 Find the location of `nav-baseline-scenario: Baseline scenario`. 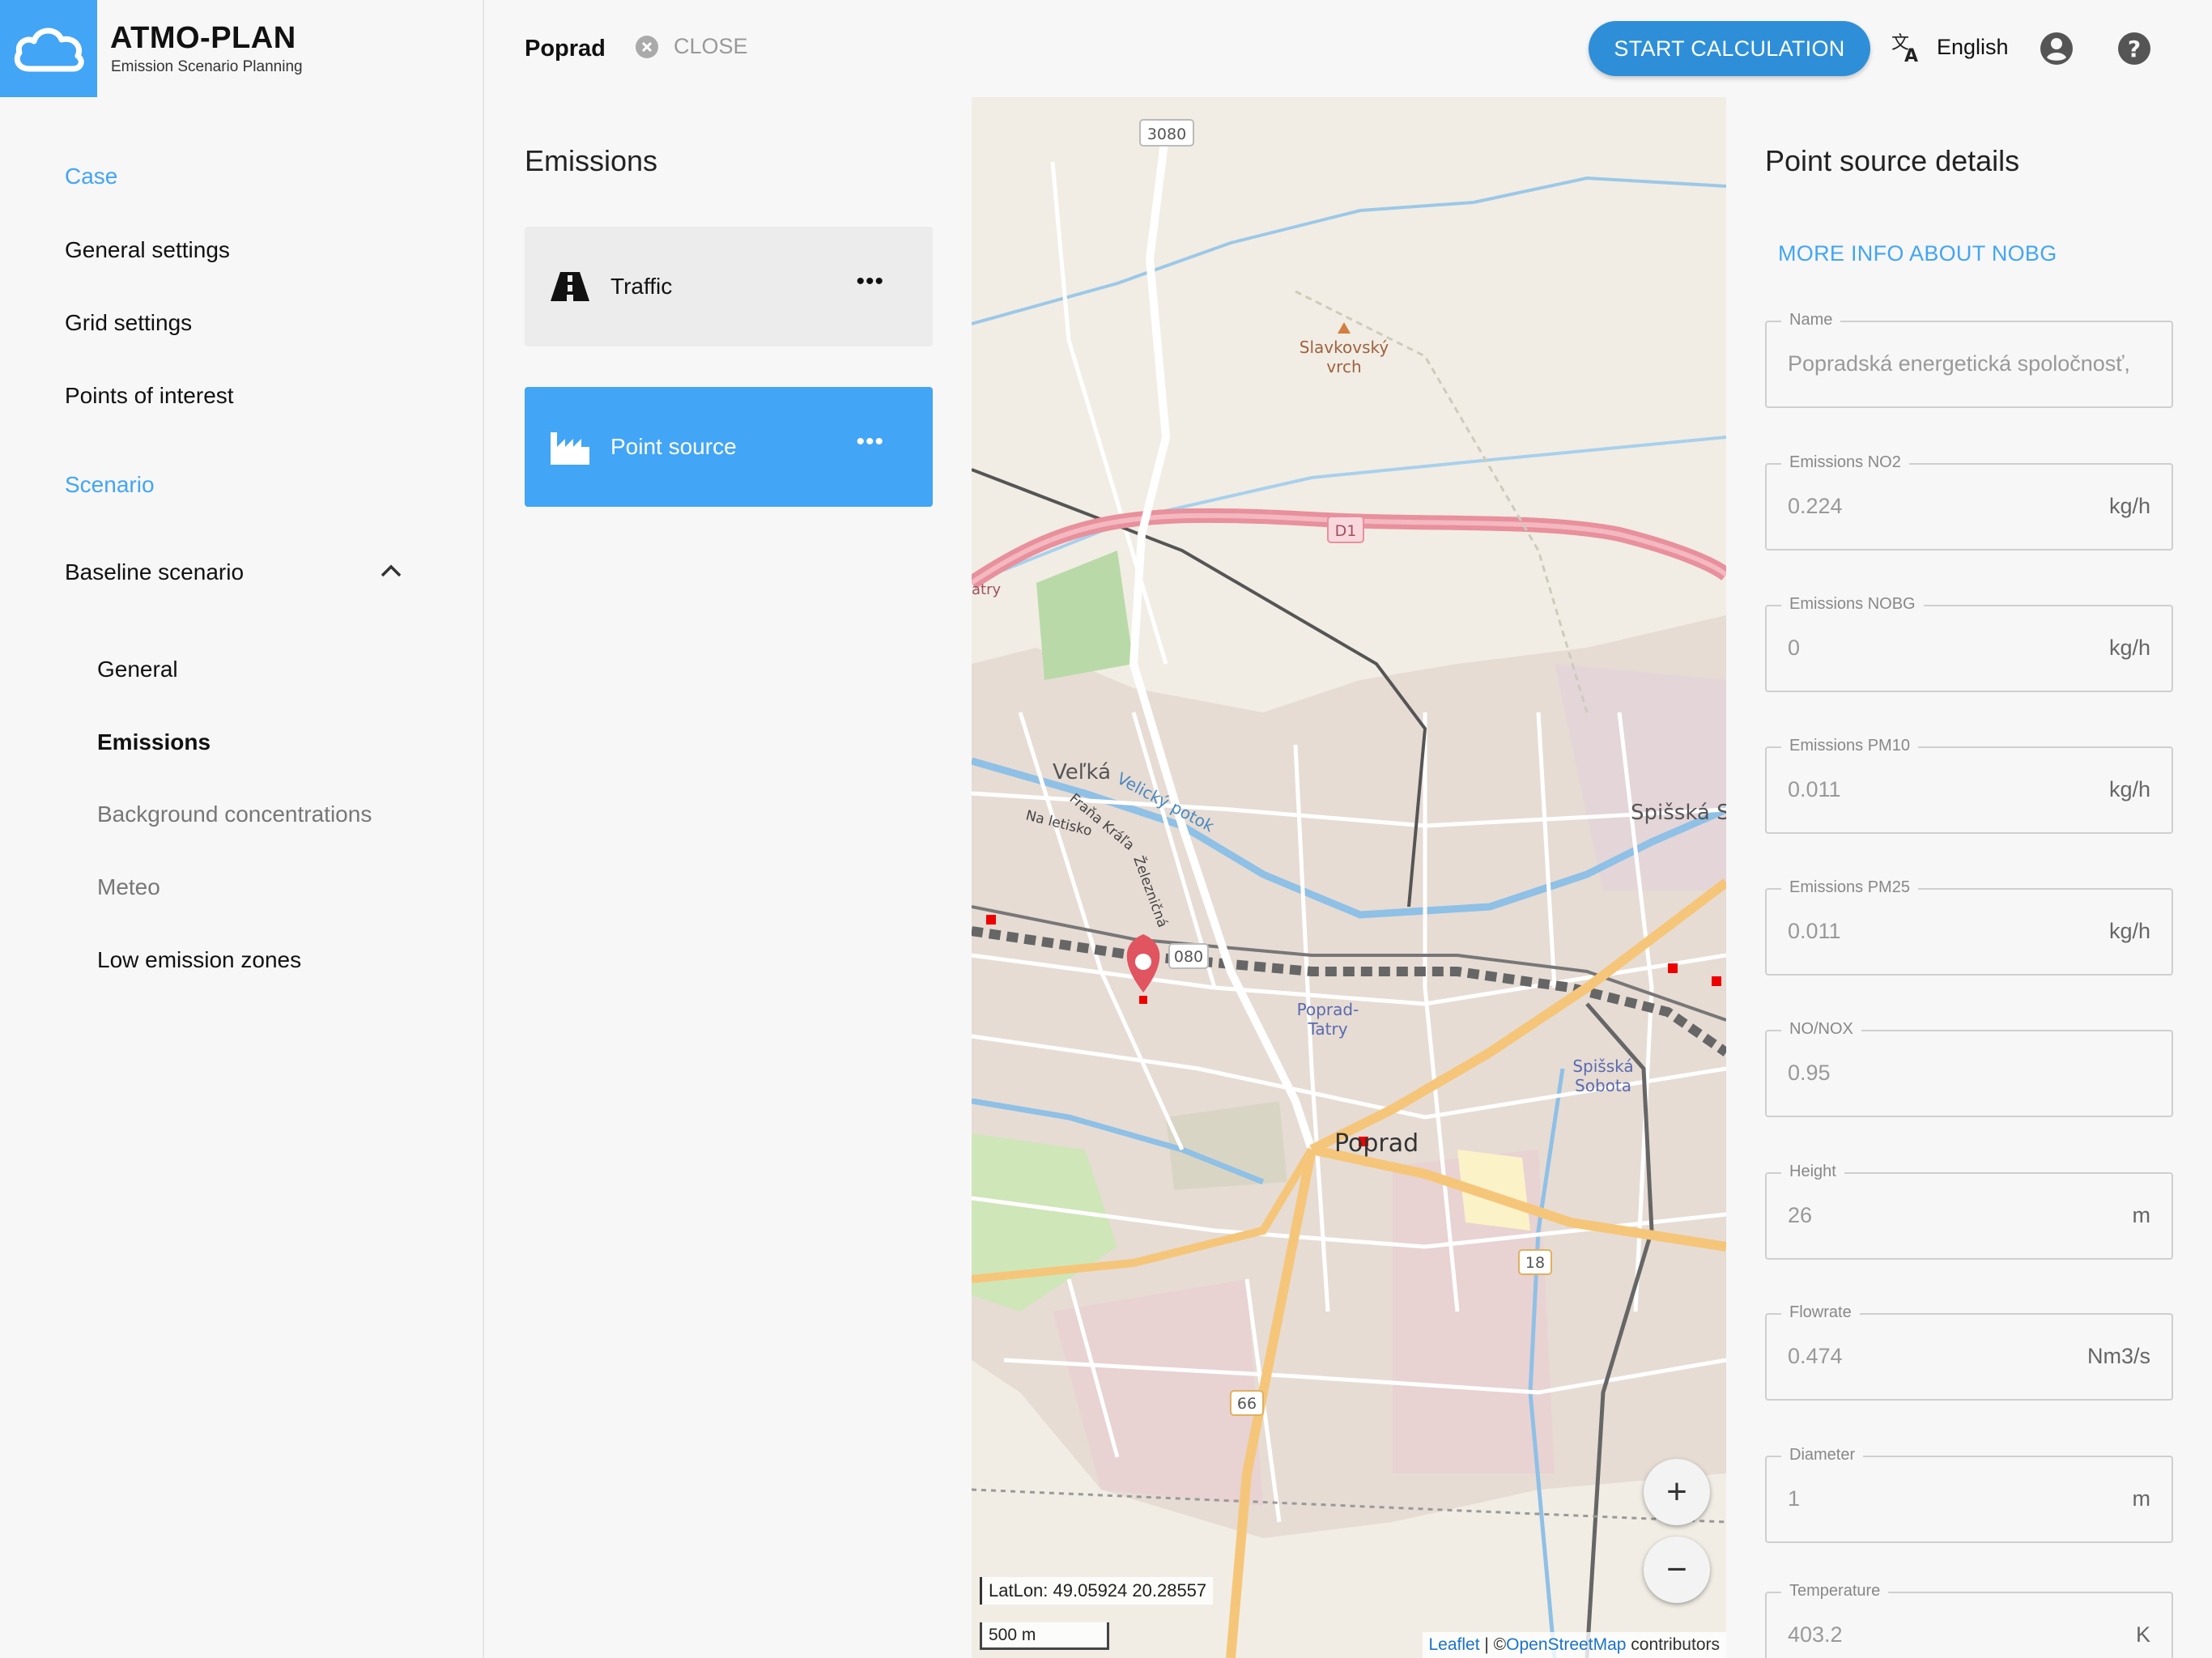

nav-baseline-scenario: Baseline scenario is located at coordinates (155, 572).